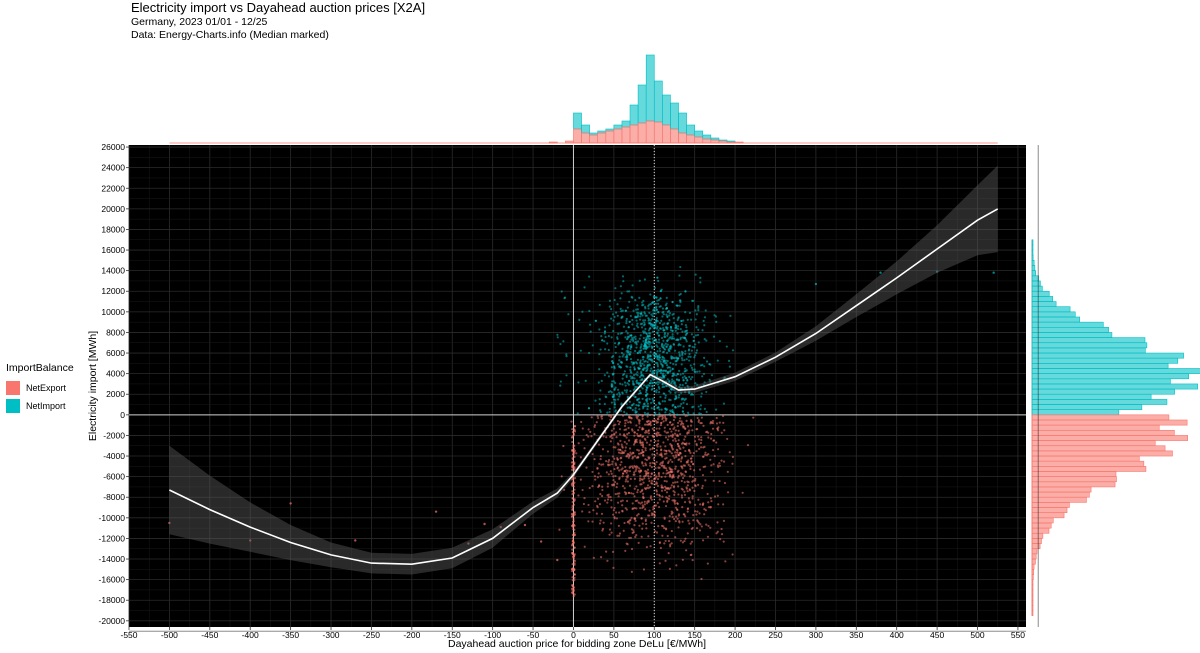  Describe the element at coordinates (583, 99) in the screenshot. I see `x-marginal-histogram` at that location.